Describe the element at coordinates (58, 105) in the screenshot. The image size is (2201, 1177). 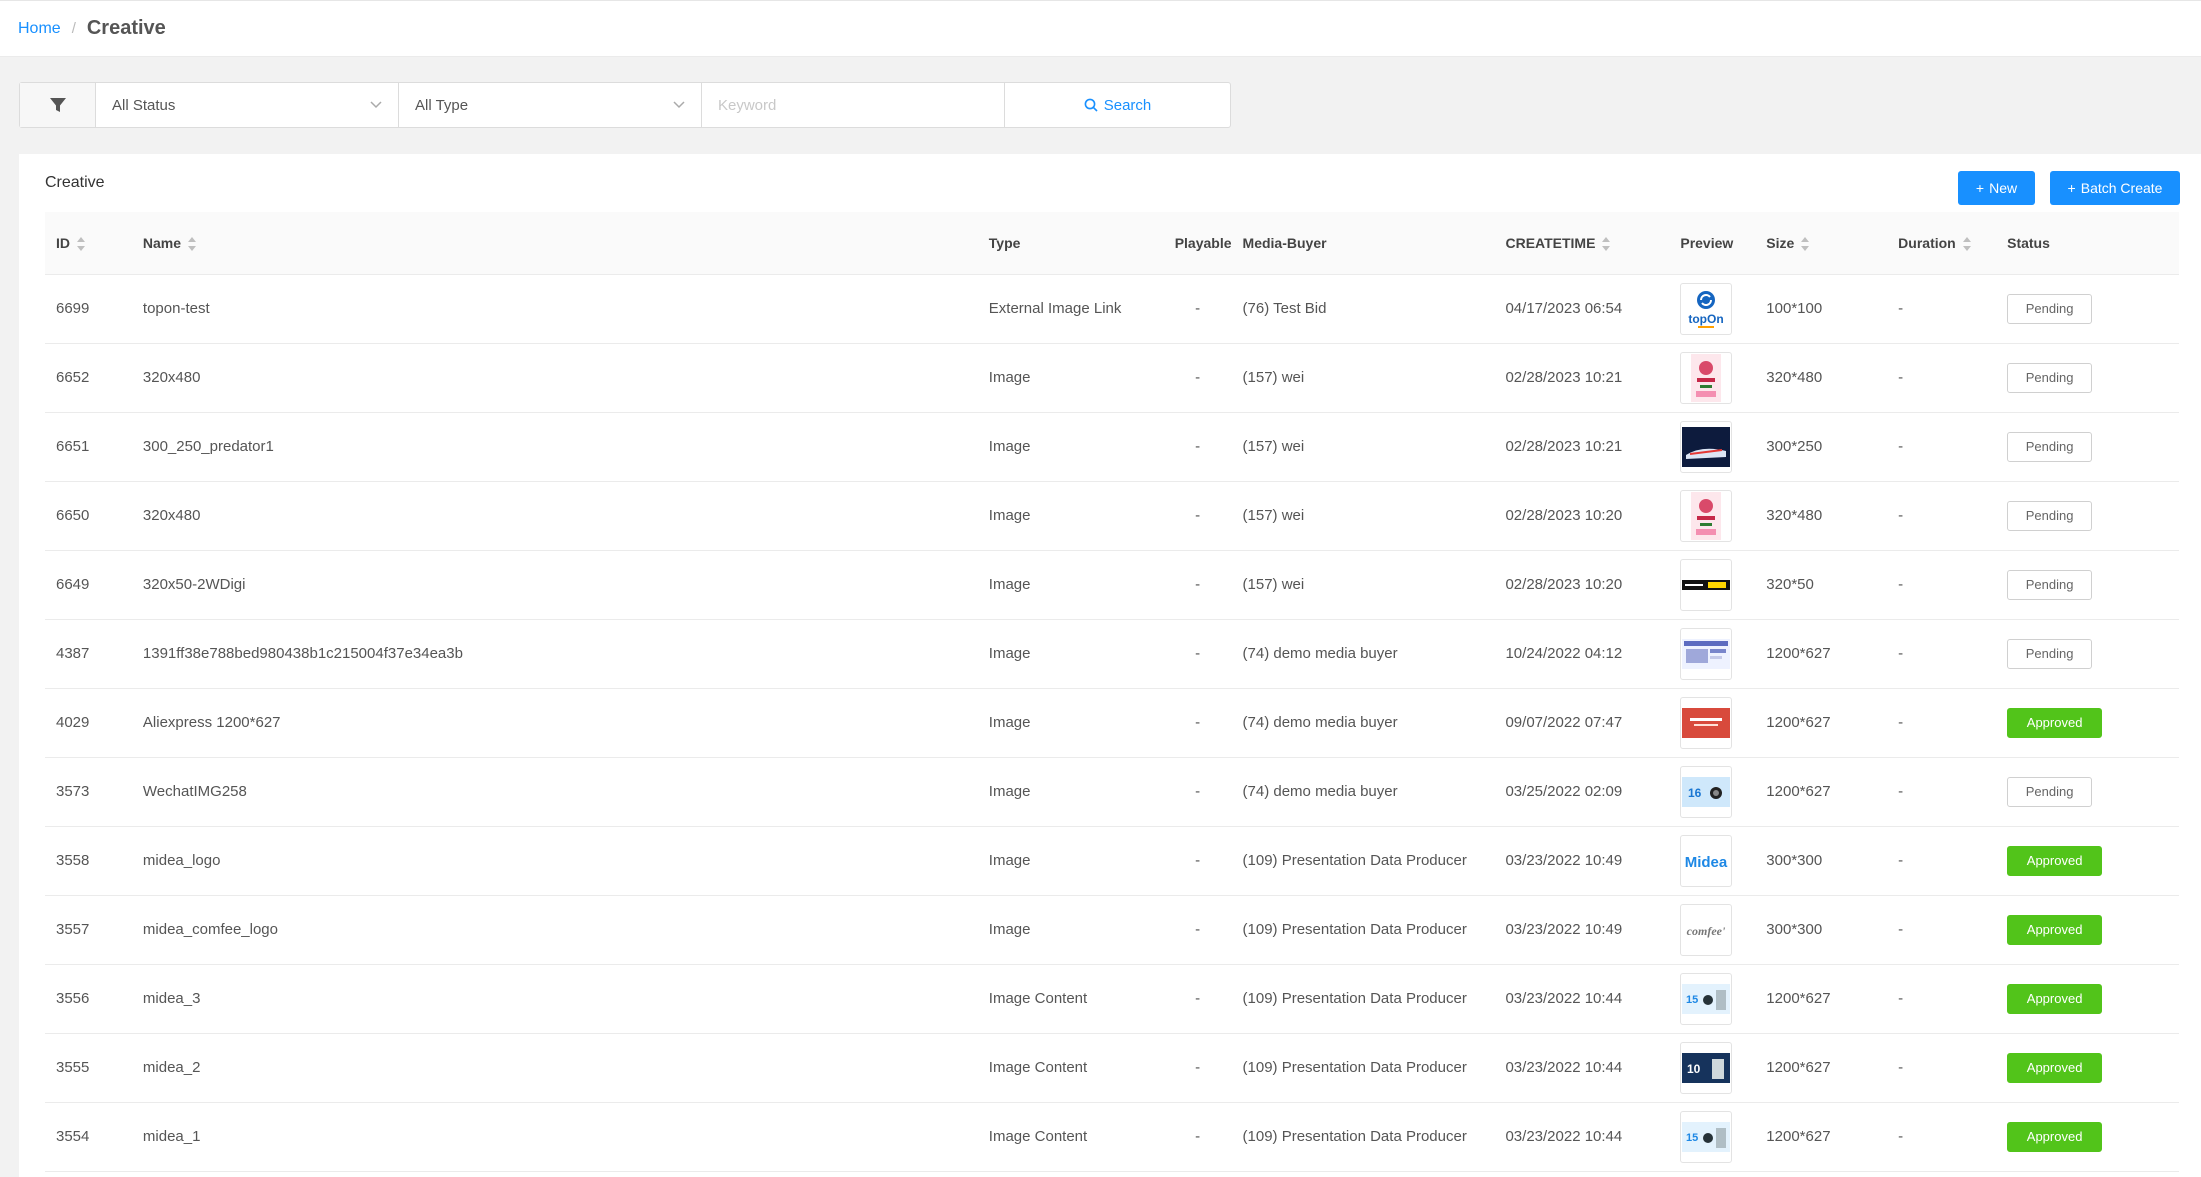
I see `filter-icon` at that location.